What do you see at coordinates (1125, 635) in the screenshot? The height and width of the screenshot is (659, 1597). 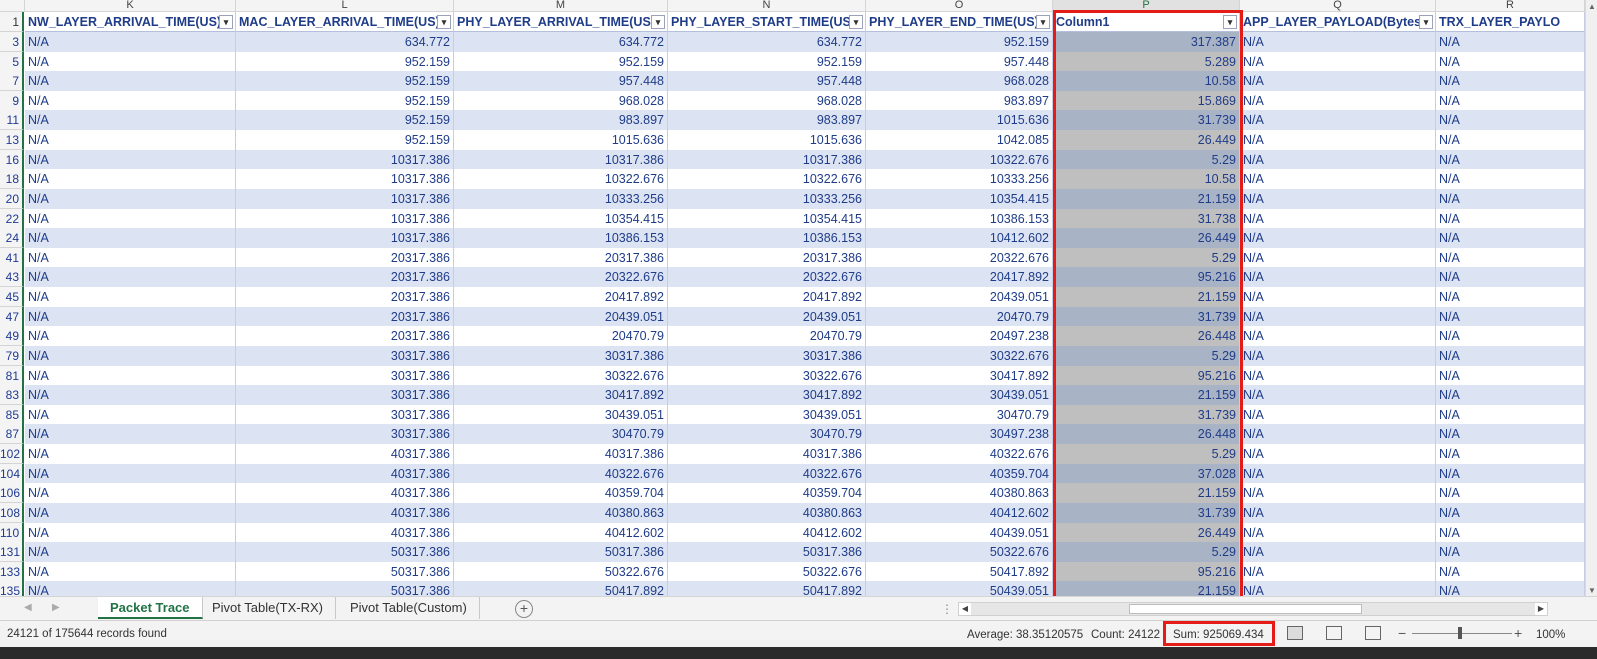 I see `status-count: Count: 24122` at bounding box center [1125, 635].